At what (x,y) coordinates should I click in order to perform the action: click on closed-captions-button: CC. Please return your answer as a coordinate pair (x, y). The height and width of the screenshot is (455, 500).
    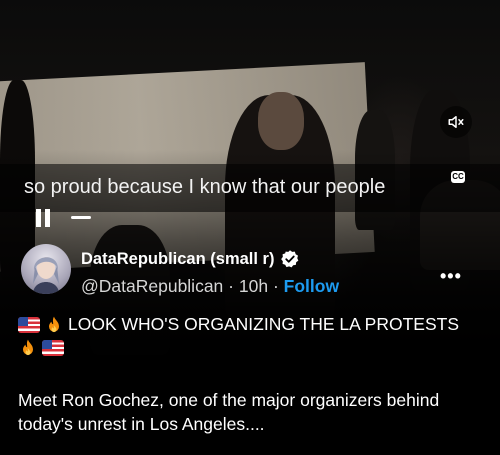
    Looking at the image, I should click on (458, 177).